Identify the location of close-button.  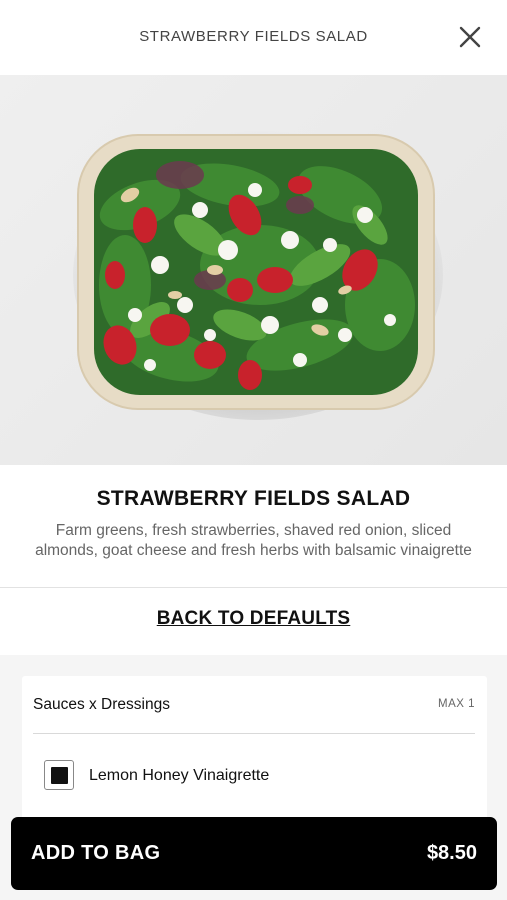
(470, 37).